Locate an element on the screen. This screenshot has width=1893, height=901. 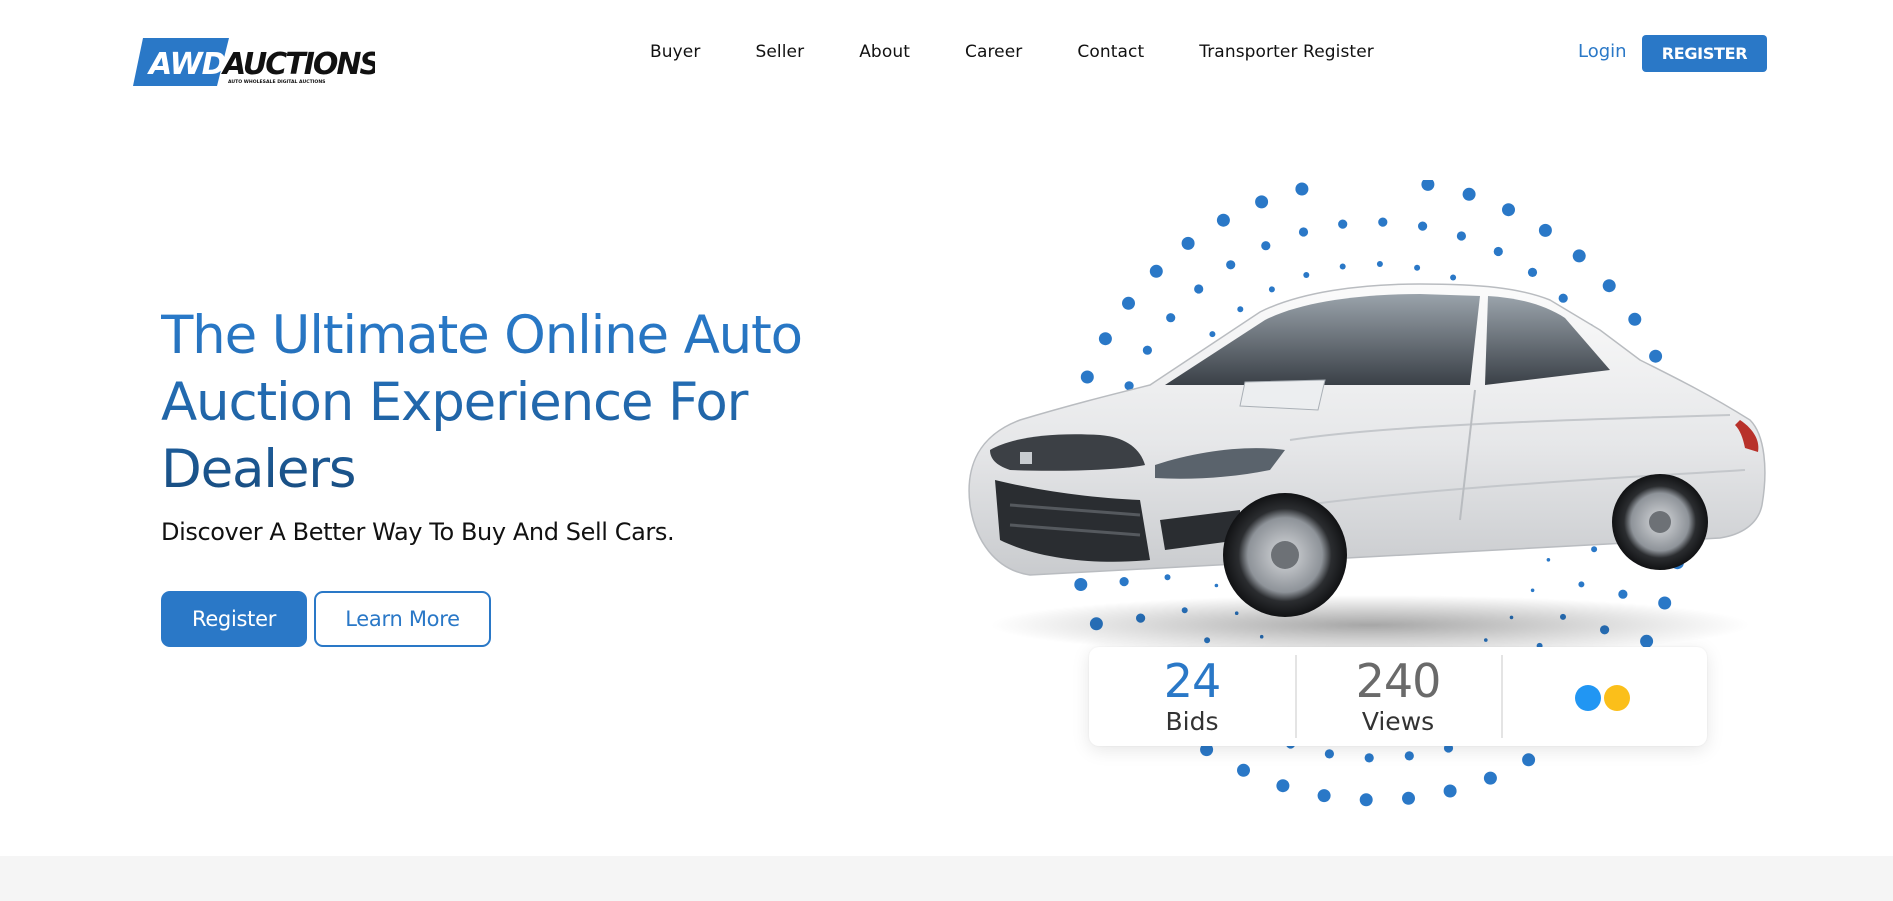
next-section-band is located at coordinates (946, 878).